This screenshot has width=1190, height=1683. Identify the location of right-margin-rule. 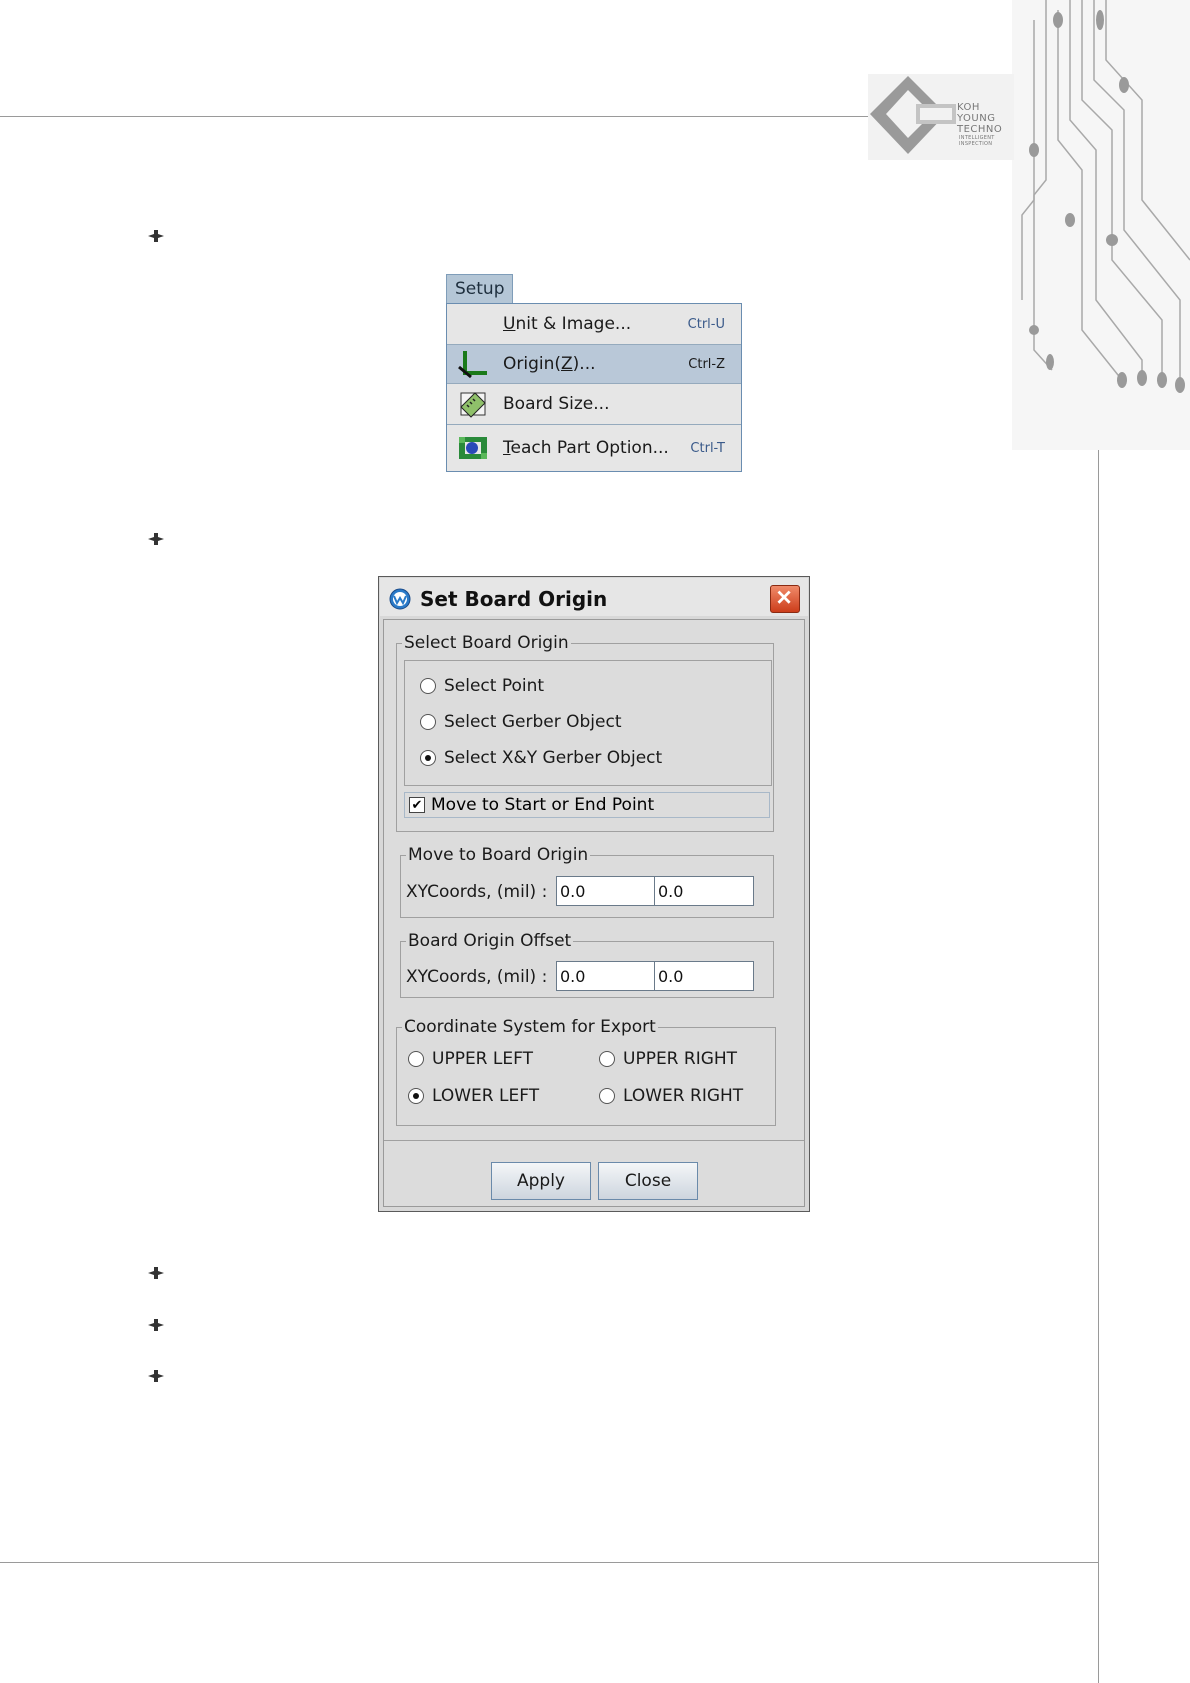
(1098, 1024).